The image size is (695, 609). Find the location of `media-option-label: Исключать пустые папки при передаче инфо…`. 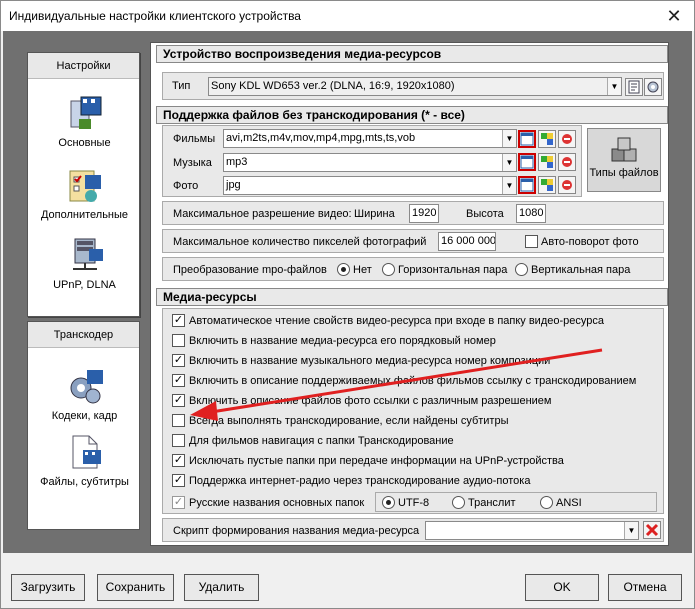

media-option-label: Исключать пустые папки при передаче инфо… is located at coordinates (376, 461).